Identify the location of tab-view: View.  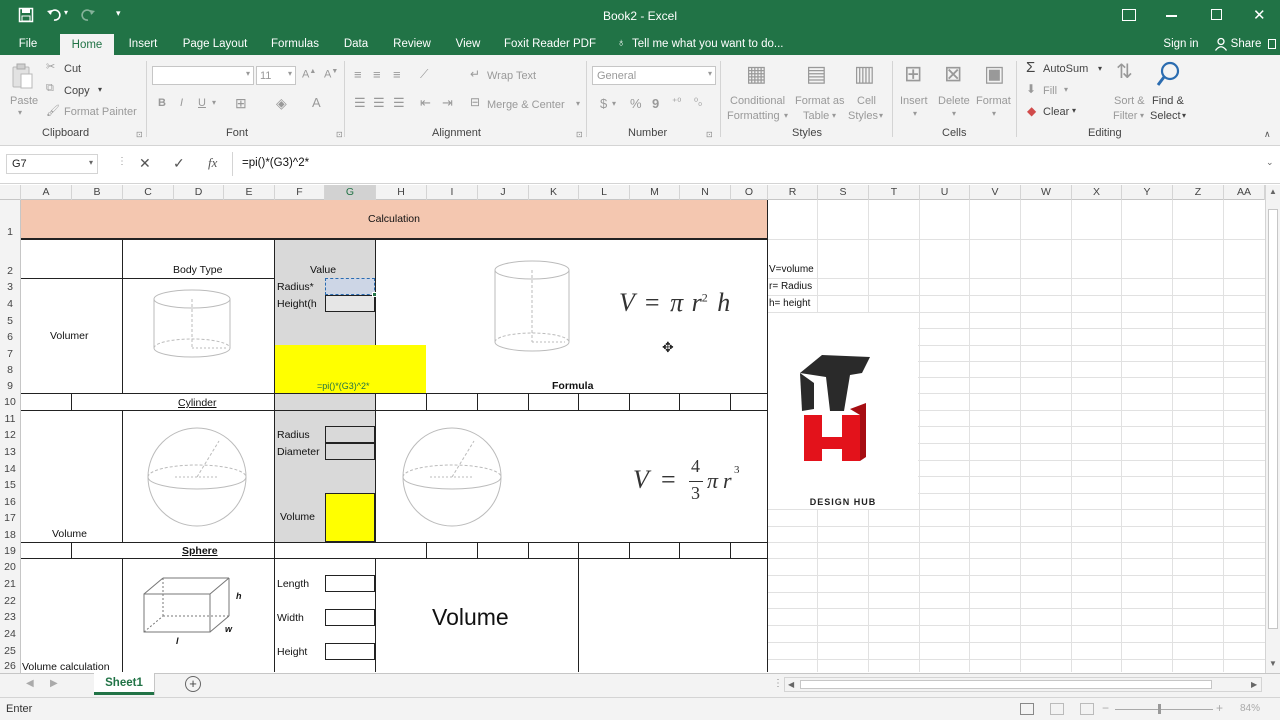
(468, 44).